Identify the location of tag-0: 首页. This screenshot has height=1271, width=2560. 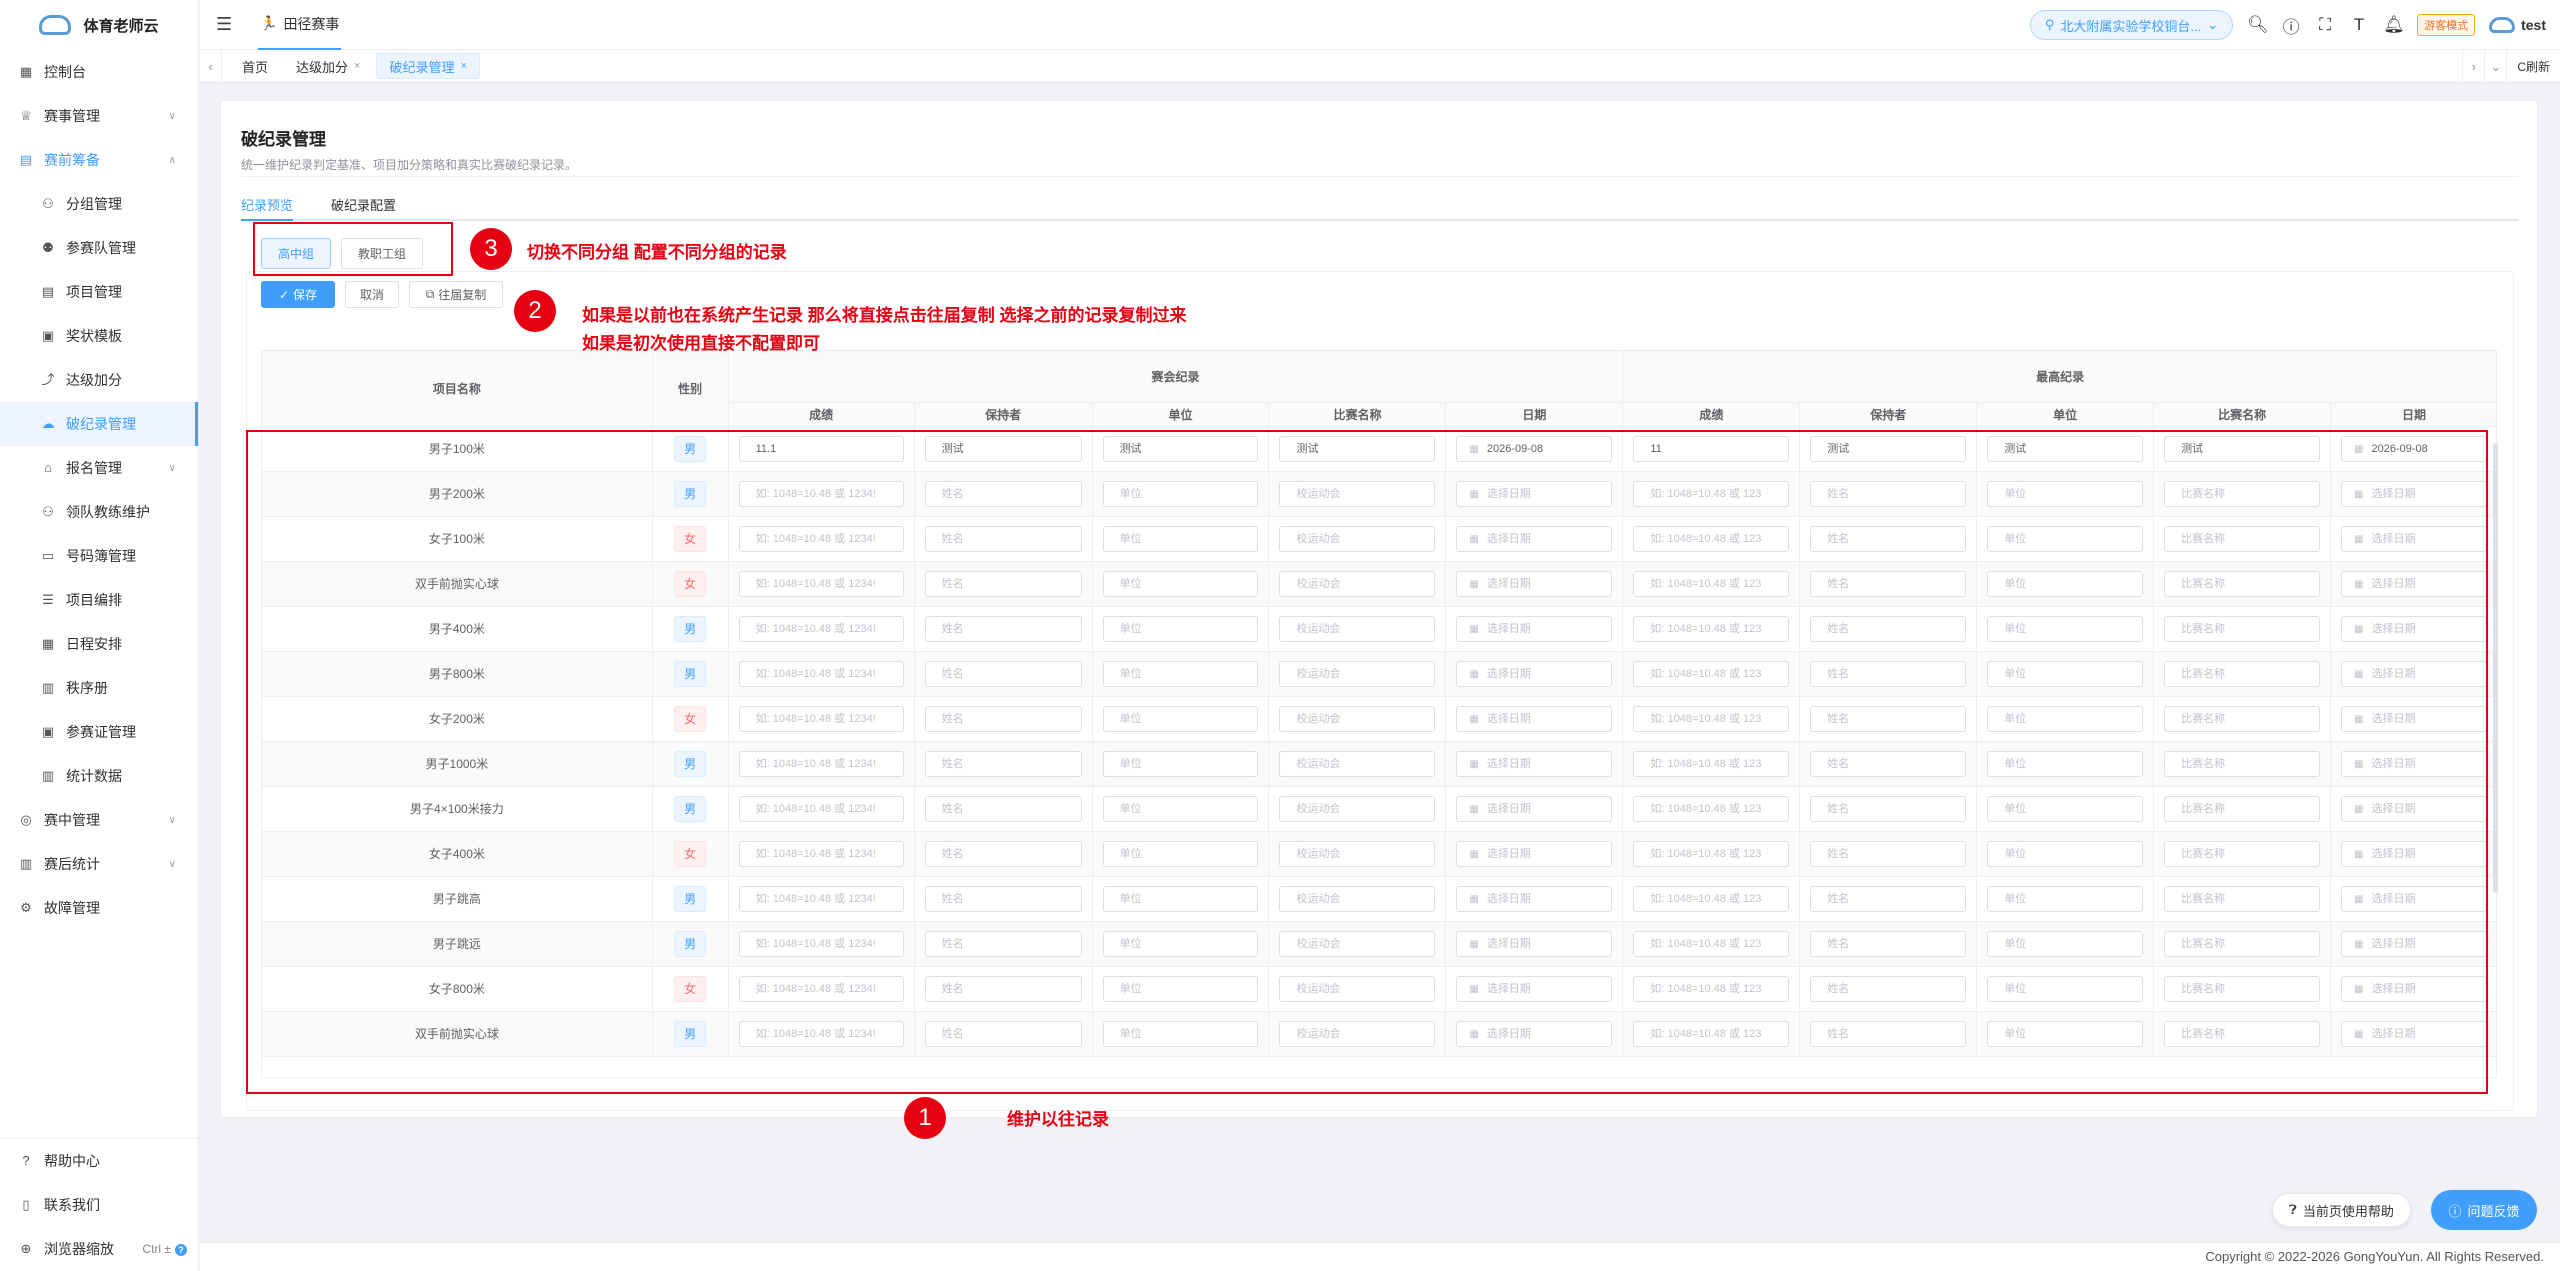
(255, 66).